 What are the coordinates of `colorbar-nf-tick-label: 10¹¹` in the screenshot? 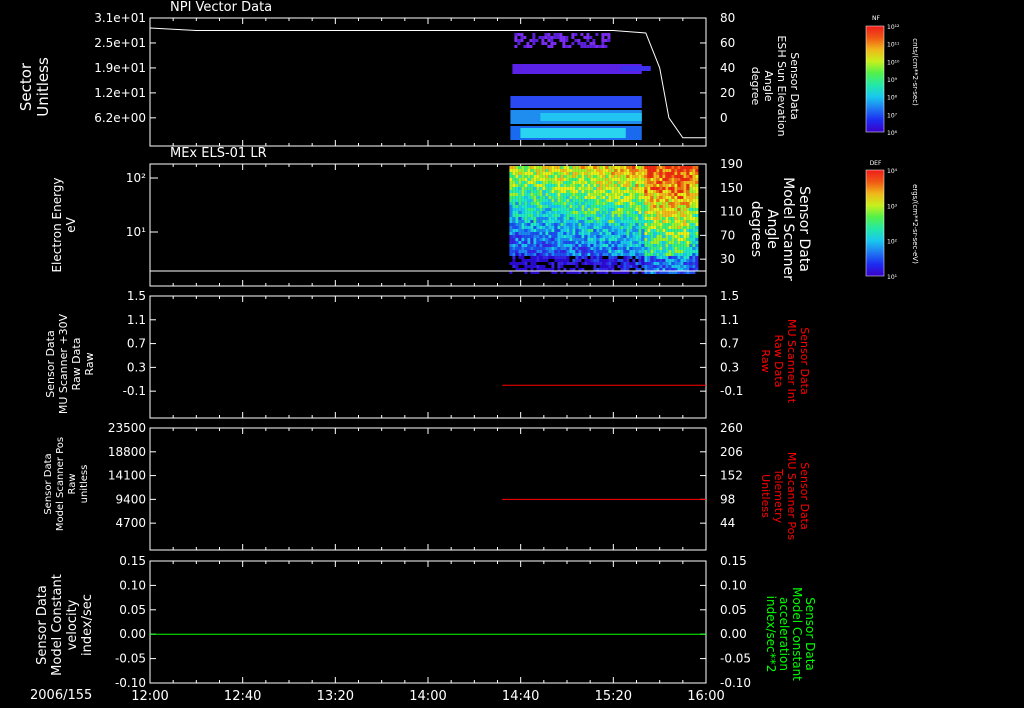 It's located at (893, 45).